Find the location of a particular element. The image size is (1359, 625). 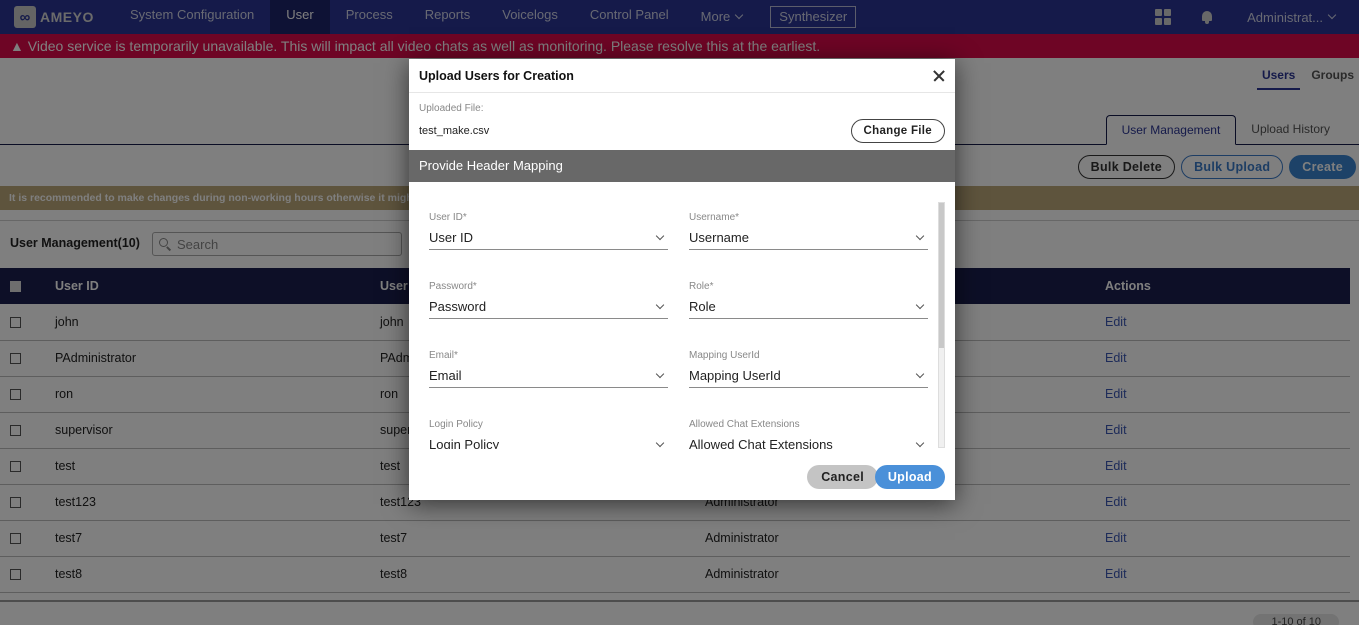

field-password: Password* Password is located at coordinates (548, 300).